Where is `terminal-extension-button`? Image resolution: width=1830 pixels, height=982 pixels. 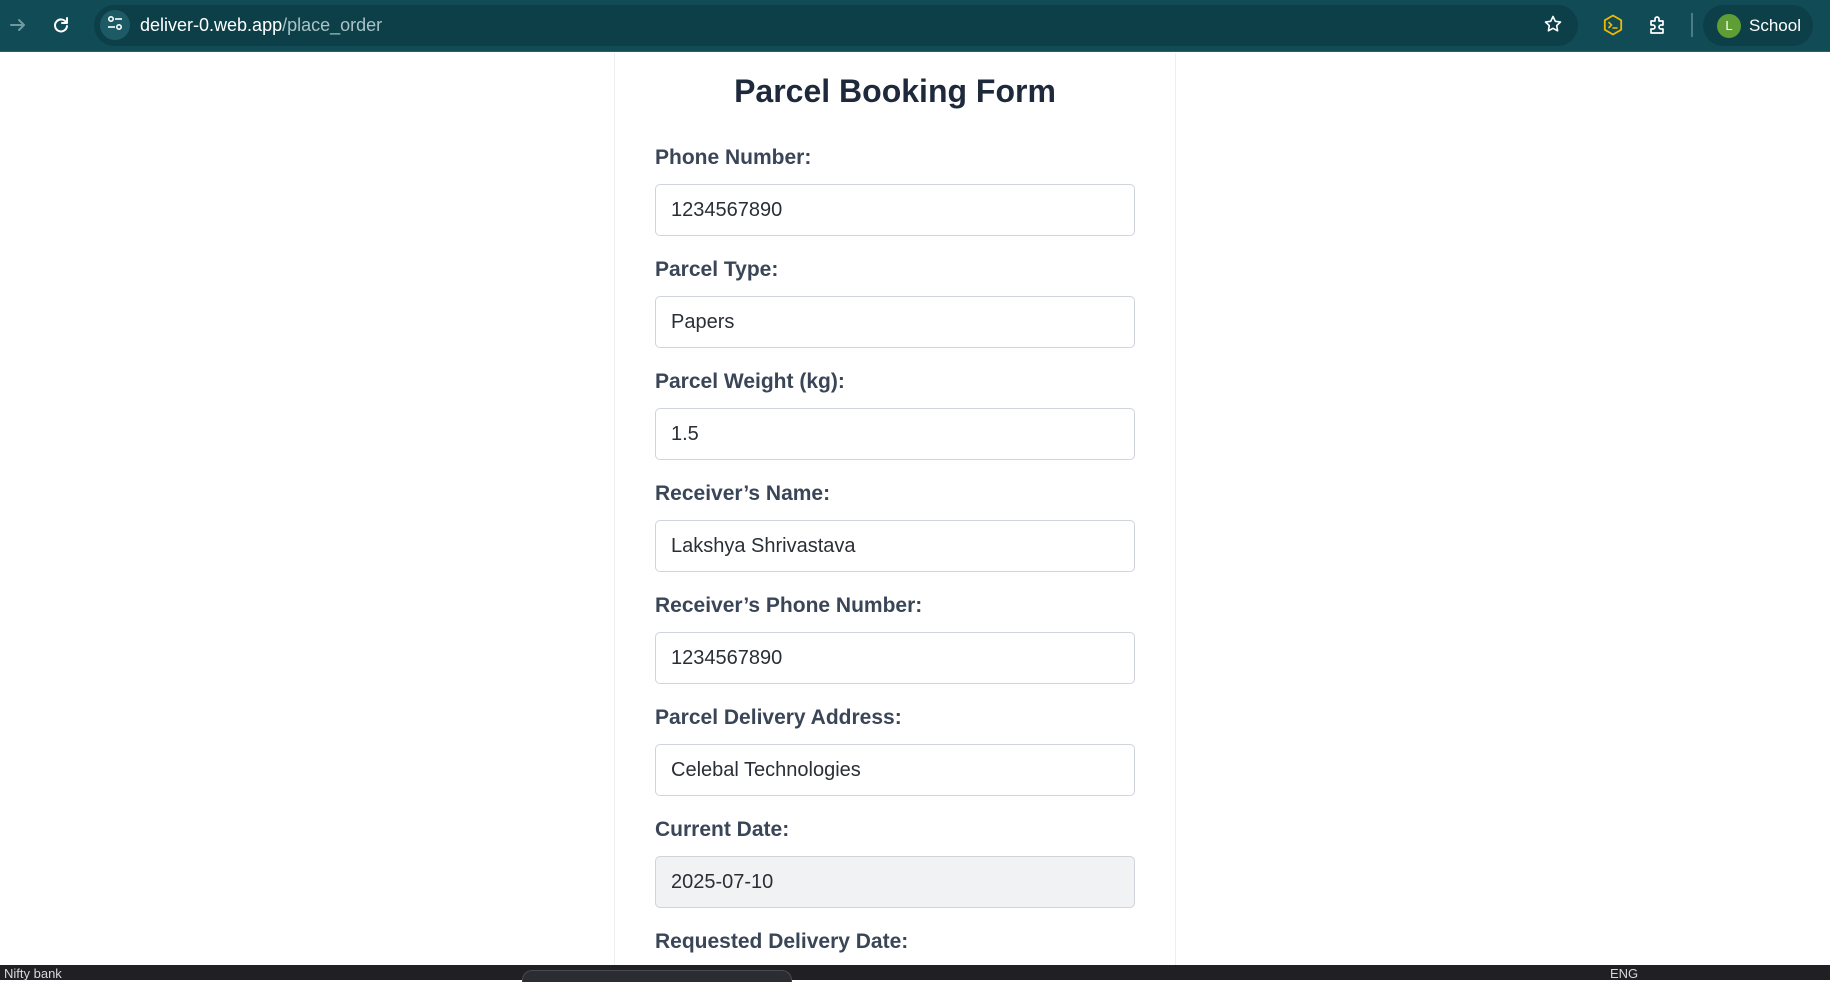 terminal-extension-button is located at coordinates (1613, 25).